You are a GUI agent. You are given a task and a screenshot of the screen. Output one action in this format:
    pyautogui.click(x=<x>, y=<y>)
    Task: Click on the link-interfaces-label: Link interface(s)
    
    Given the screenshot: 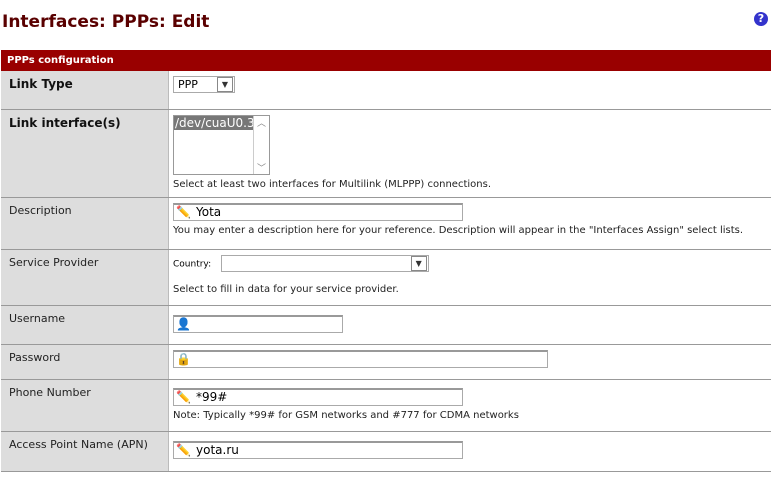 What is the action you would take?
    pyautogui.click(x=85, y=153)
    